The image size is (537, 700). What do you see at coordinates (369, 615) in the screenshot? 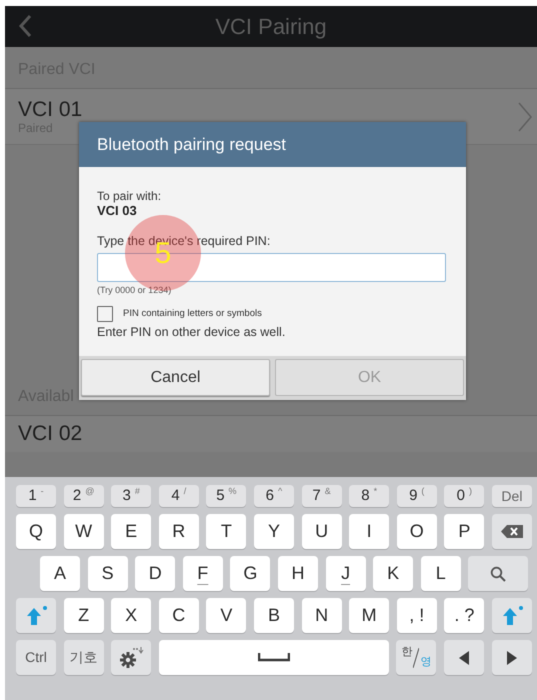
I see `key: M` at bounding box center [369, 615].